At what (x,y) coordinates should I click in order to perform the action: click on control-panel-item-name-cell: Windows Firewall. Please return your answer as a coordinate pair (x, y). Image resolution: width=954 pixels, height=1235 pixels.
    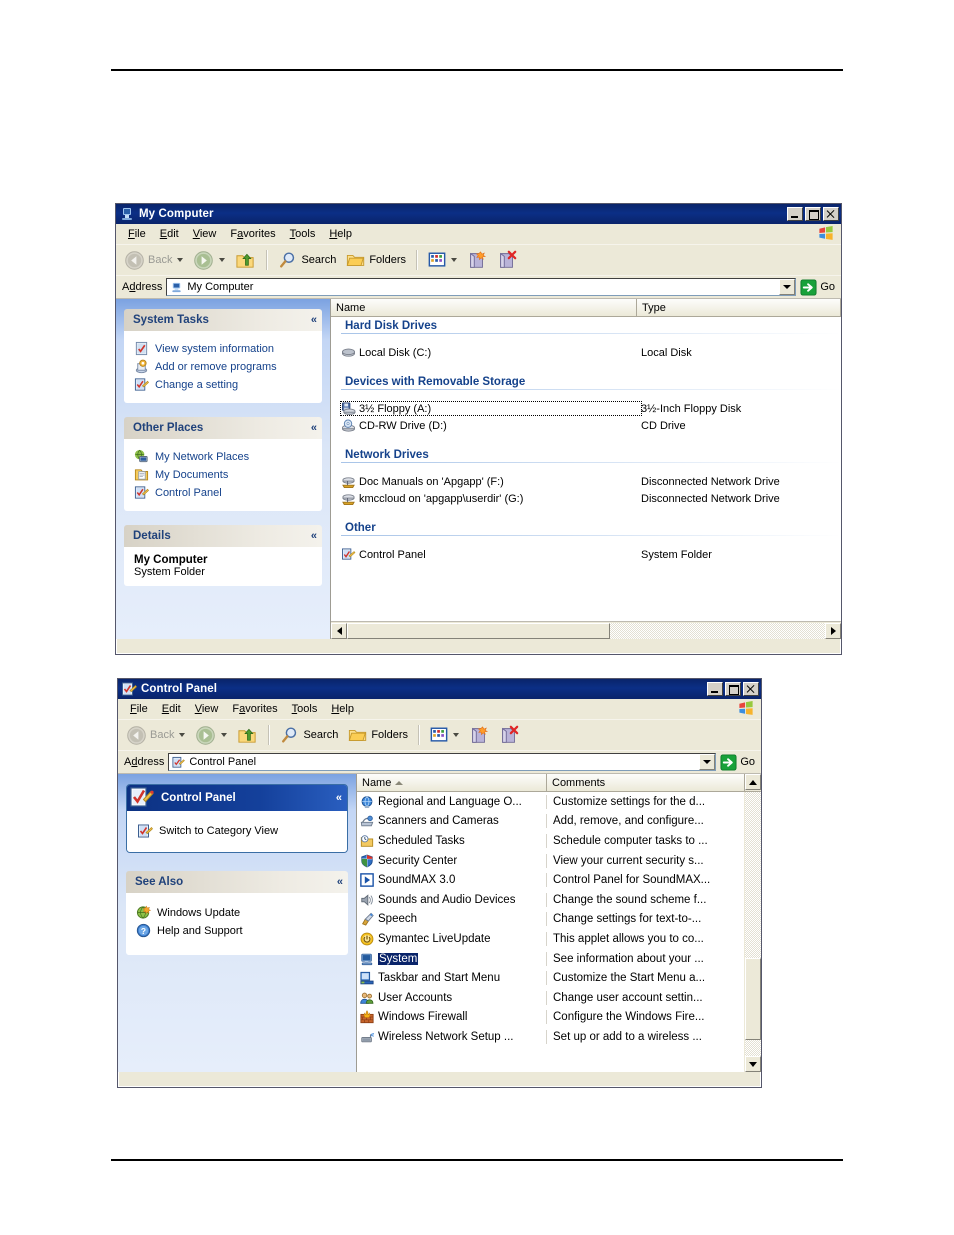
    Looking at the image, I should click on (452, 1017).